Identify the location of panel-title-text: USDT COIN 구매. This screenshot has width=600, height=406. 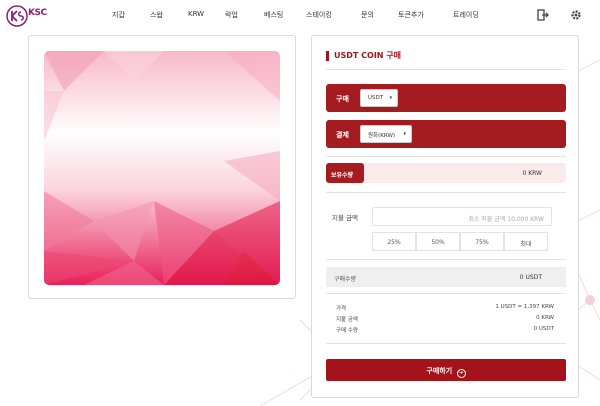
(367, 55).